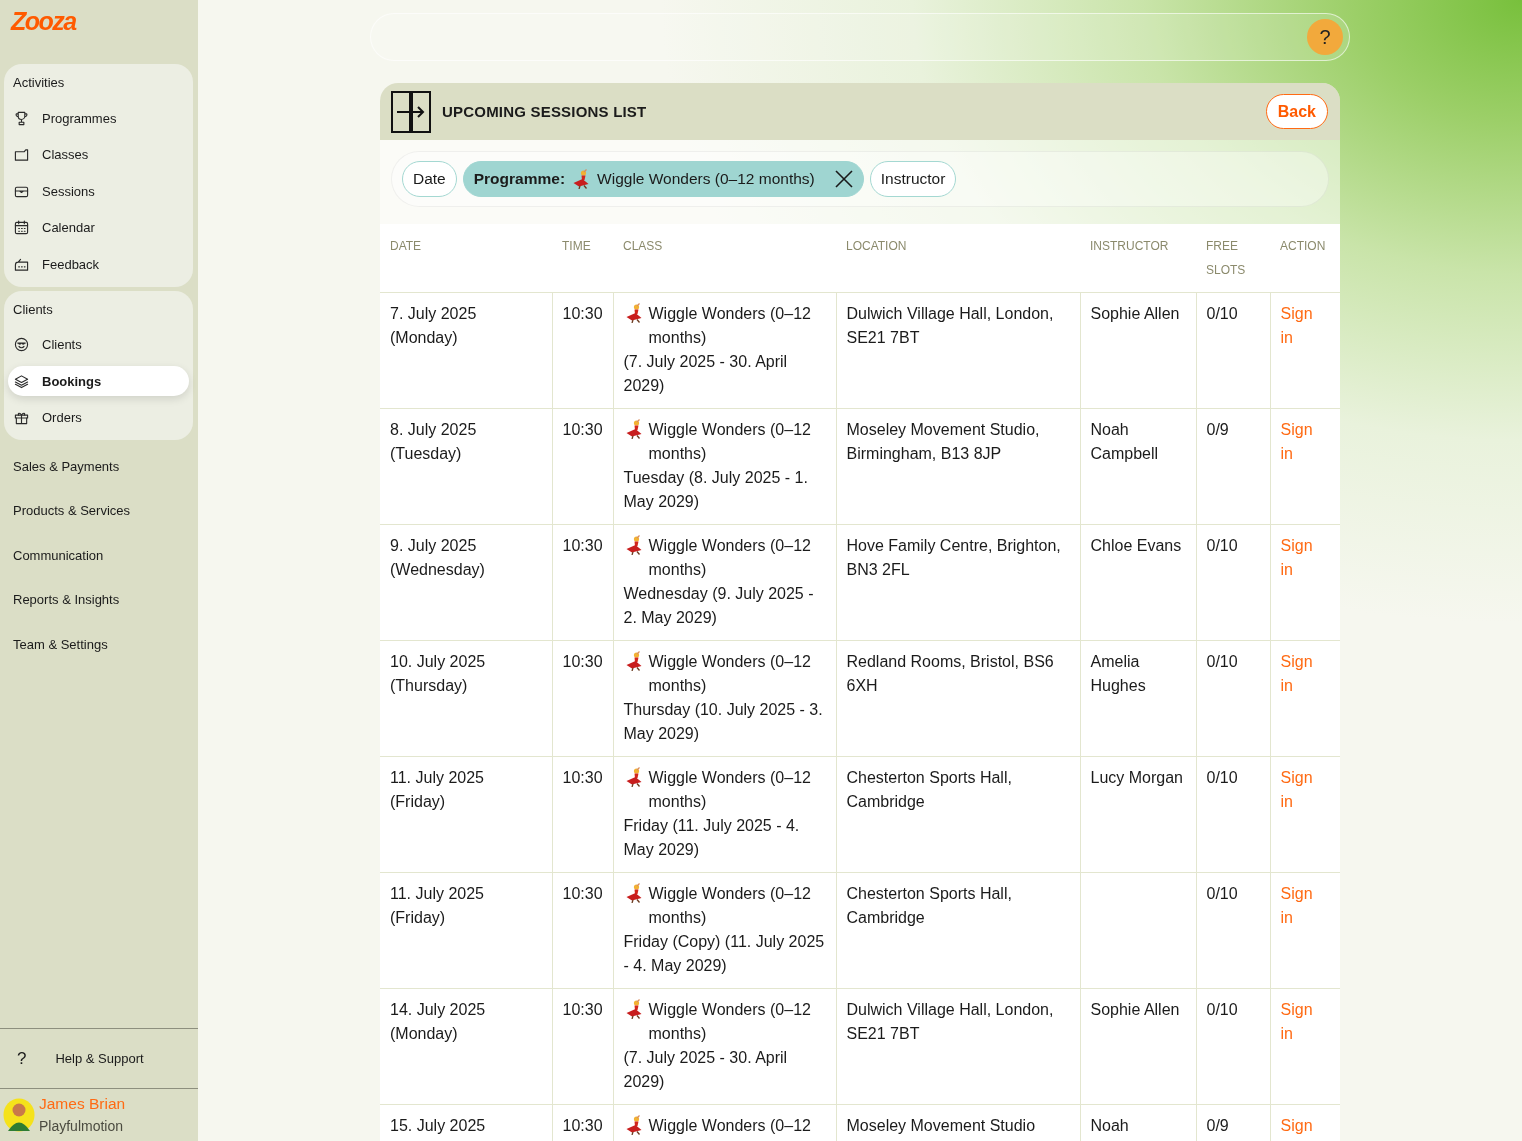 The image size is (1522, 1141). I want to click on class-schedule: Friday (11. July 2025 - 4. May 2029), so click(712, 838).